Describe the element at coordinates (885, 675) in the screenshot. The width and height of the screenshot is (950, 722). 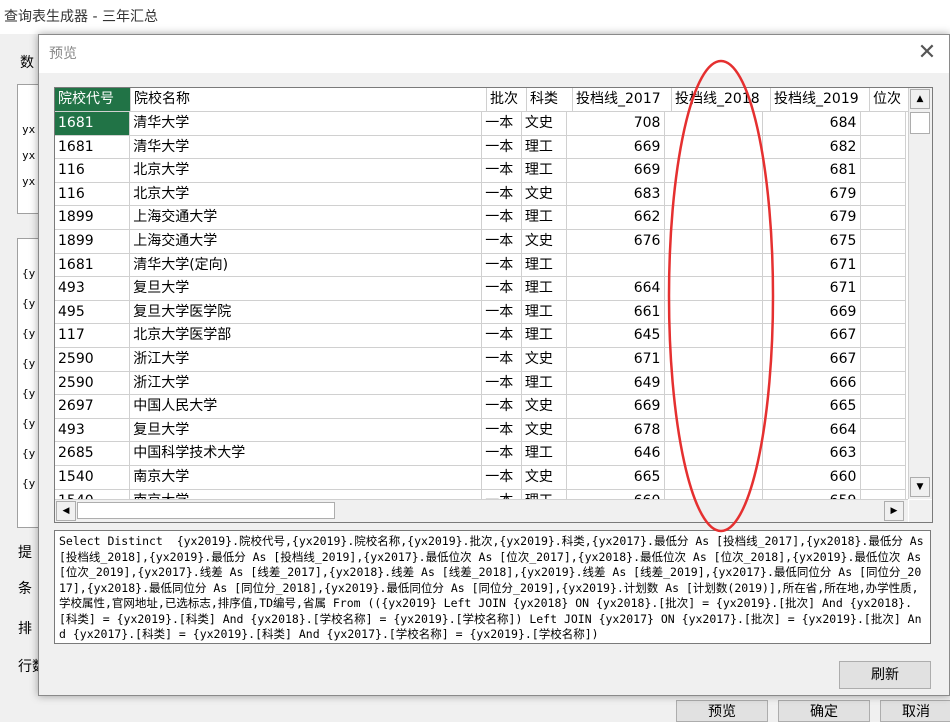
I see `refresh-button: 刷新` at that location.